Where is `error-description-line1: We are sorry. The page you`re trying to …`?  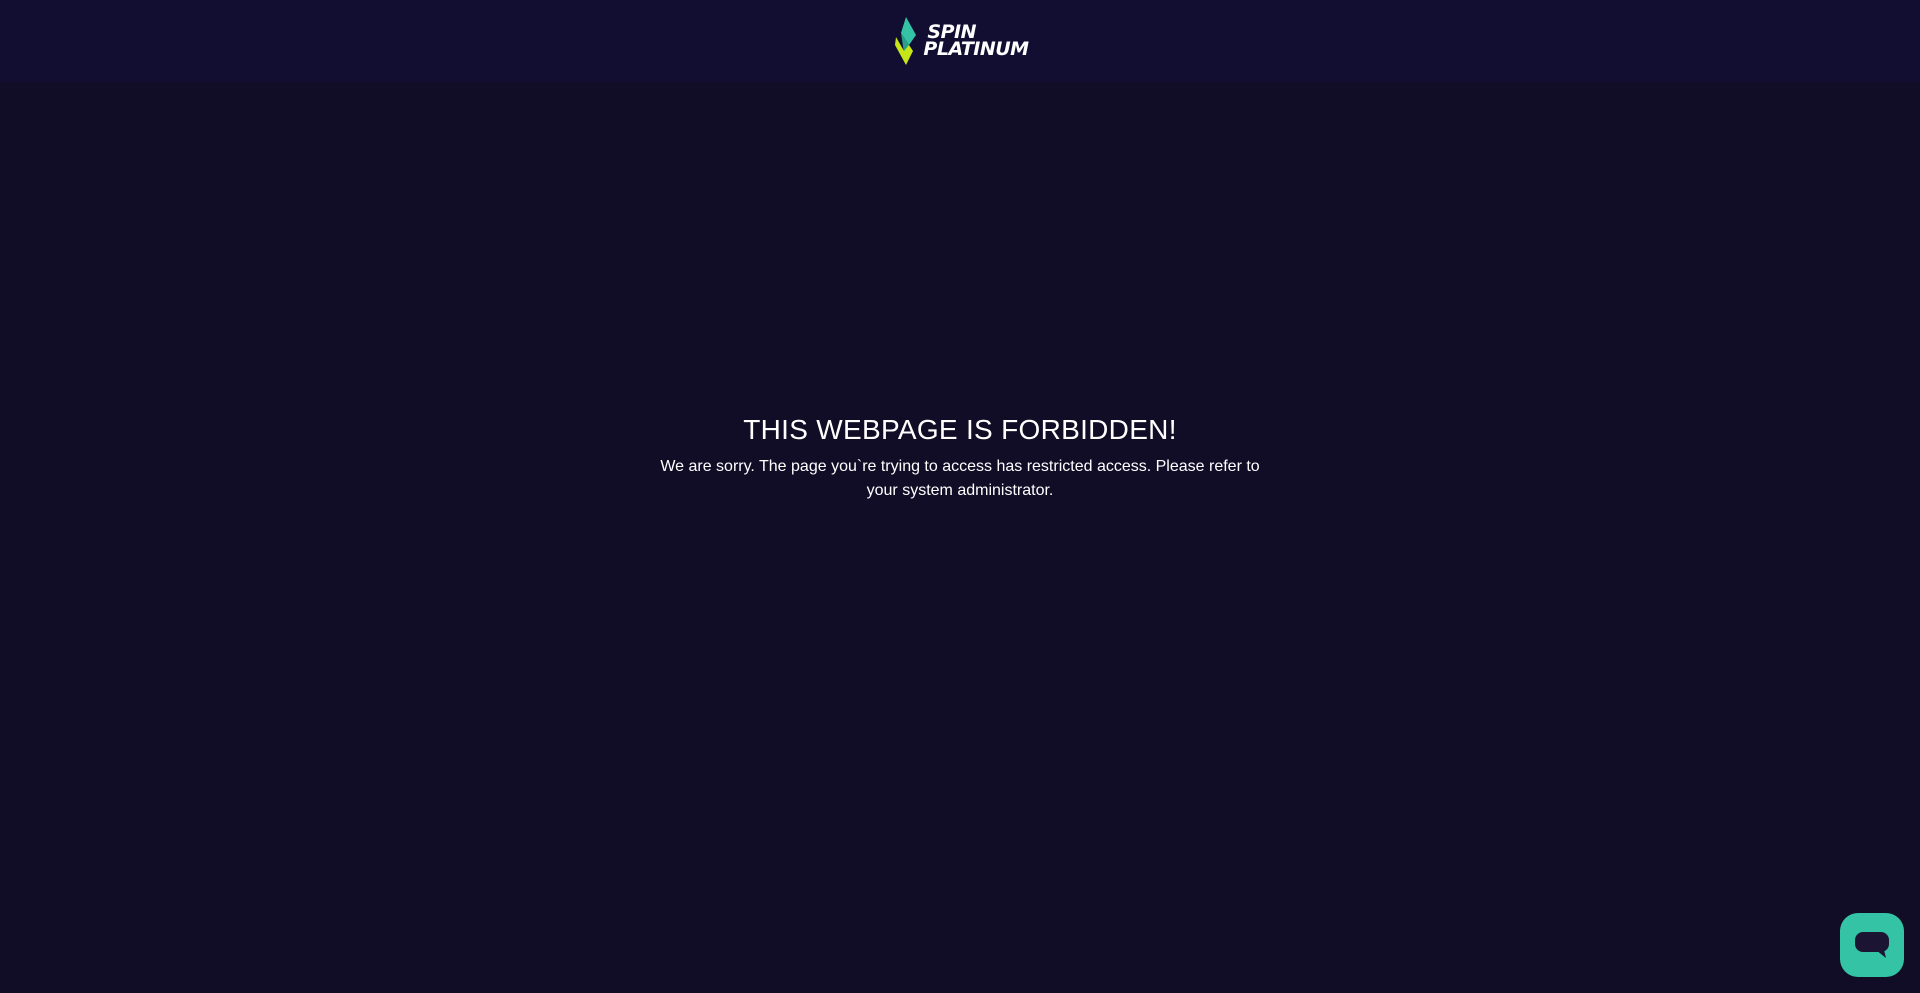
error-description-line1: We are sorry. The page you`re trying to … is located at coordinates (960, 466).